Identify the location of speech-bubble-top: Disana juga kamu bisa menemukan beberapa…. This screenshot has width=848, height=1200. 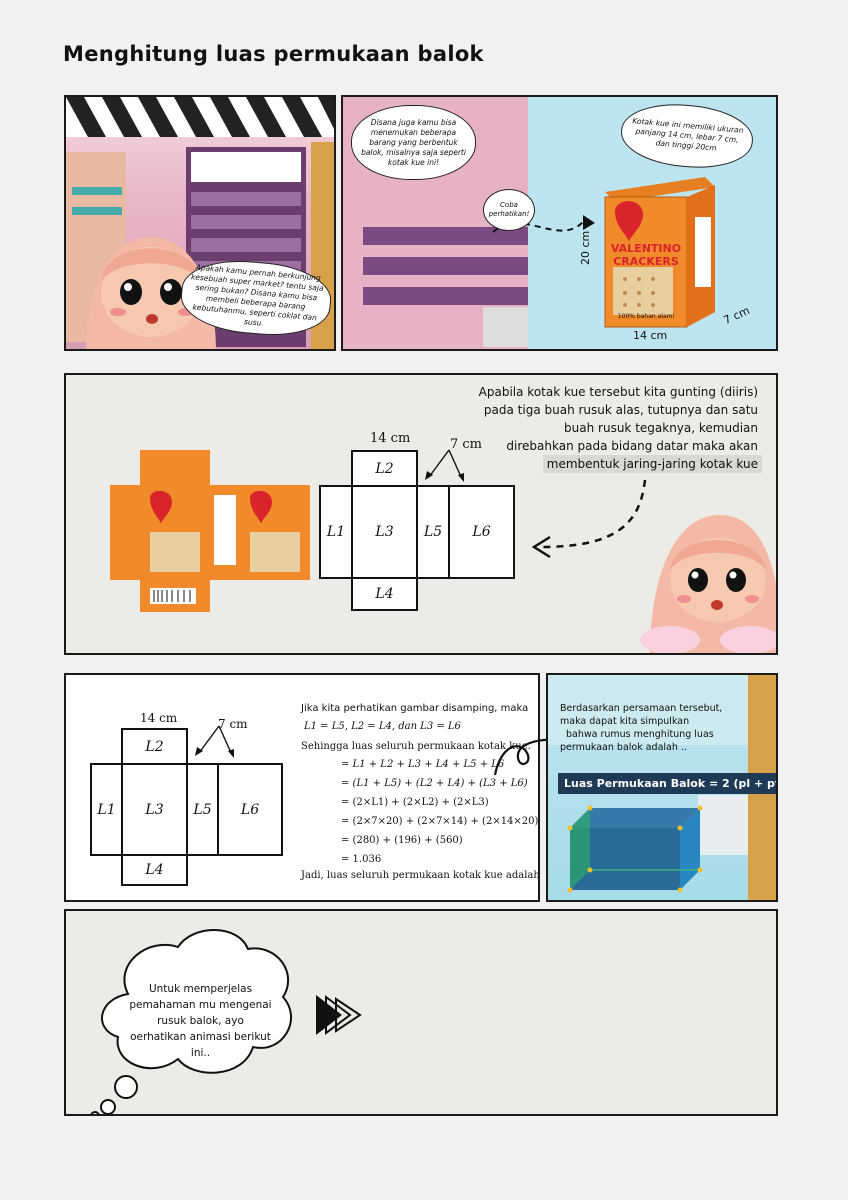
(413, 142).